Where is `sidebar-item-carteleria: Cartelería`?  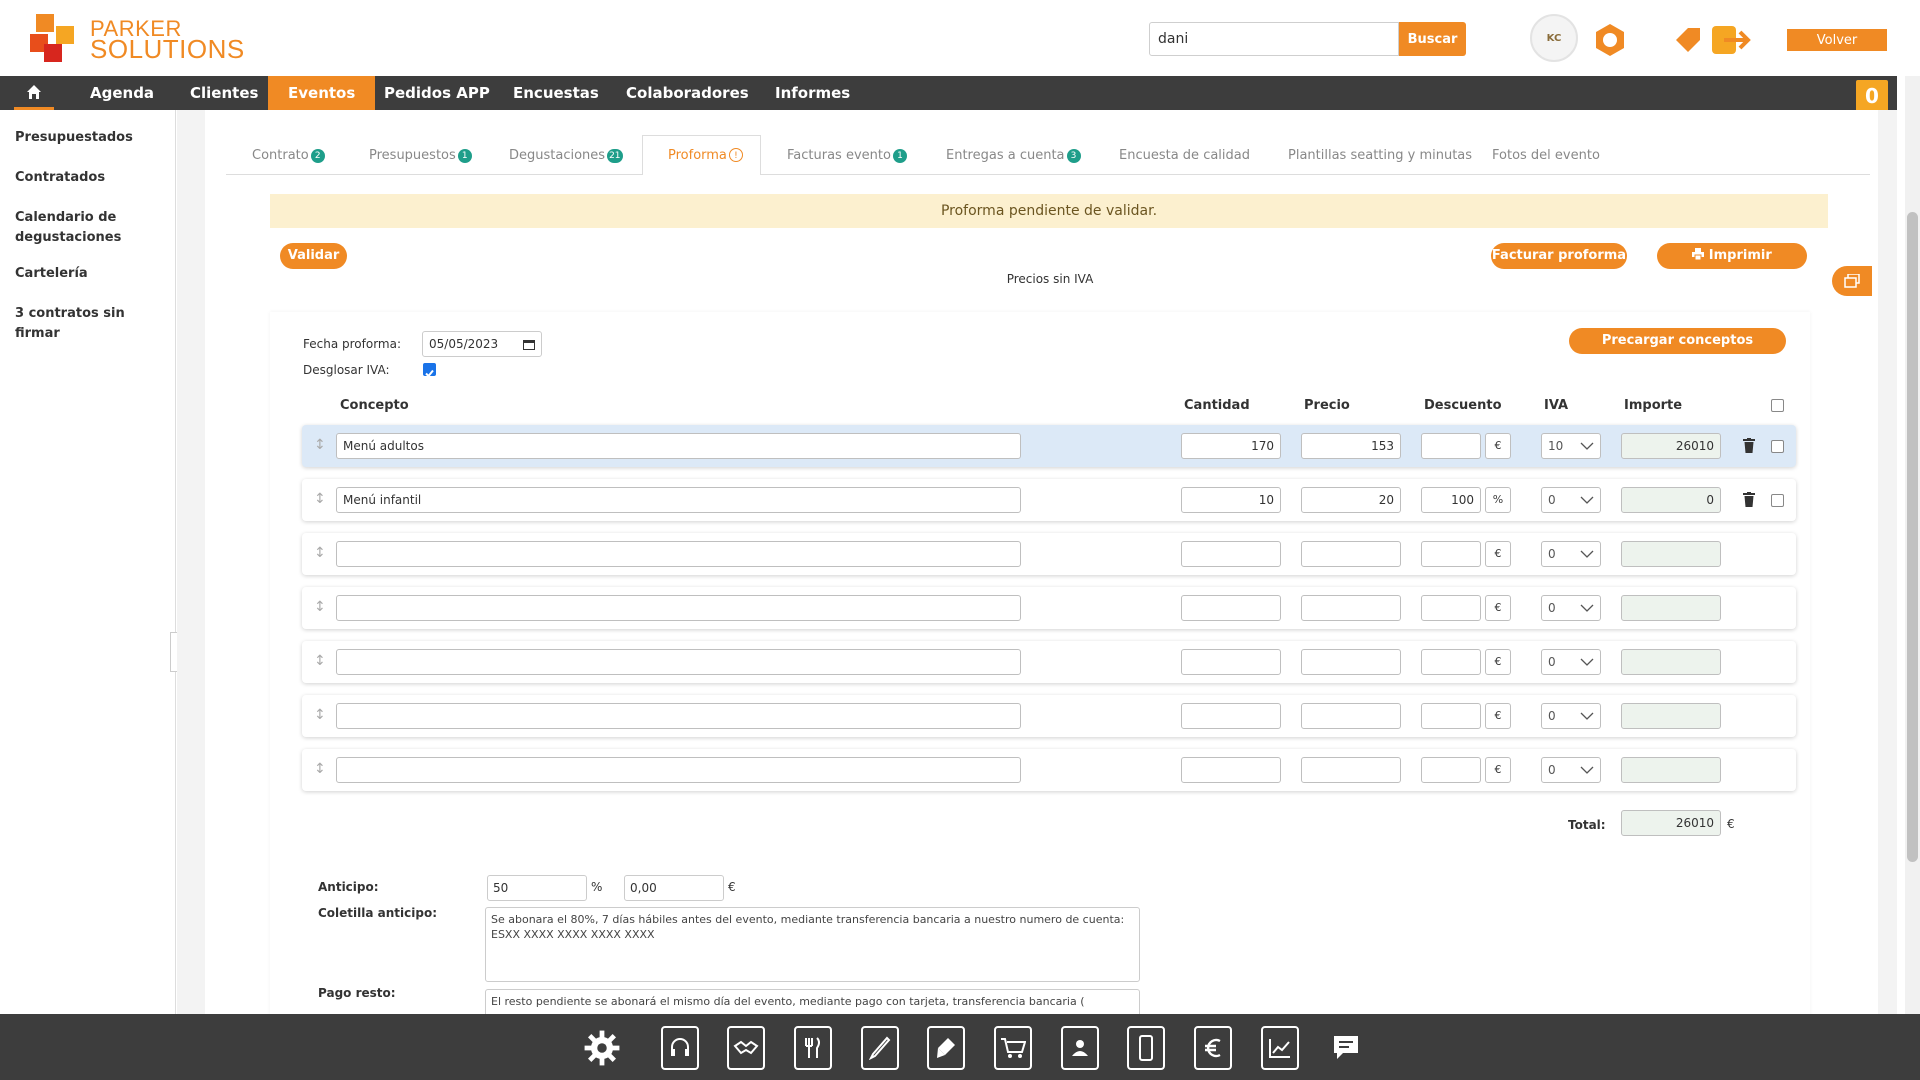 sidebar-item-carteleria: Cartelería is located at coordinates (90, 274).